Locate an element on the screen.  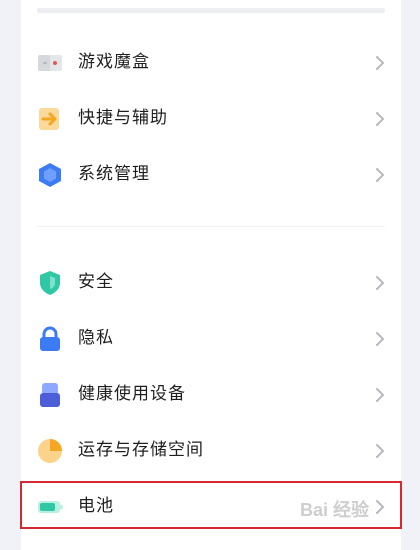
lock-icon is located at coordinates (50, 339).